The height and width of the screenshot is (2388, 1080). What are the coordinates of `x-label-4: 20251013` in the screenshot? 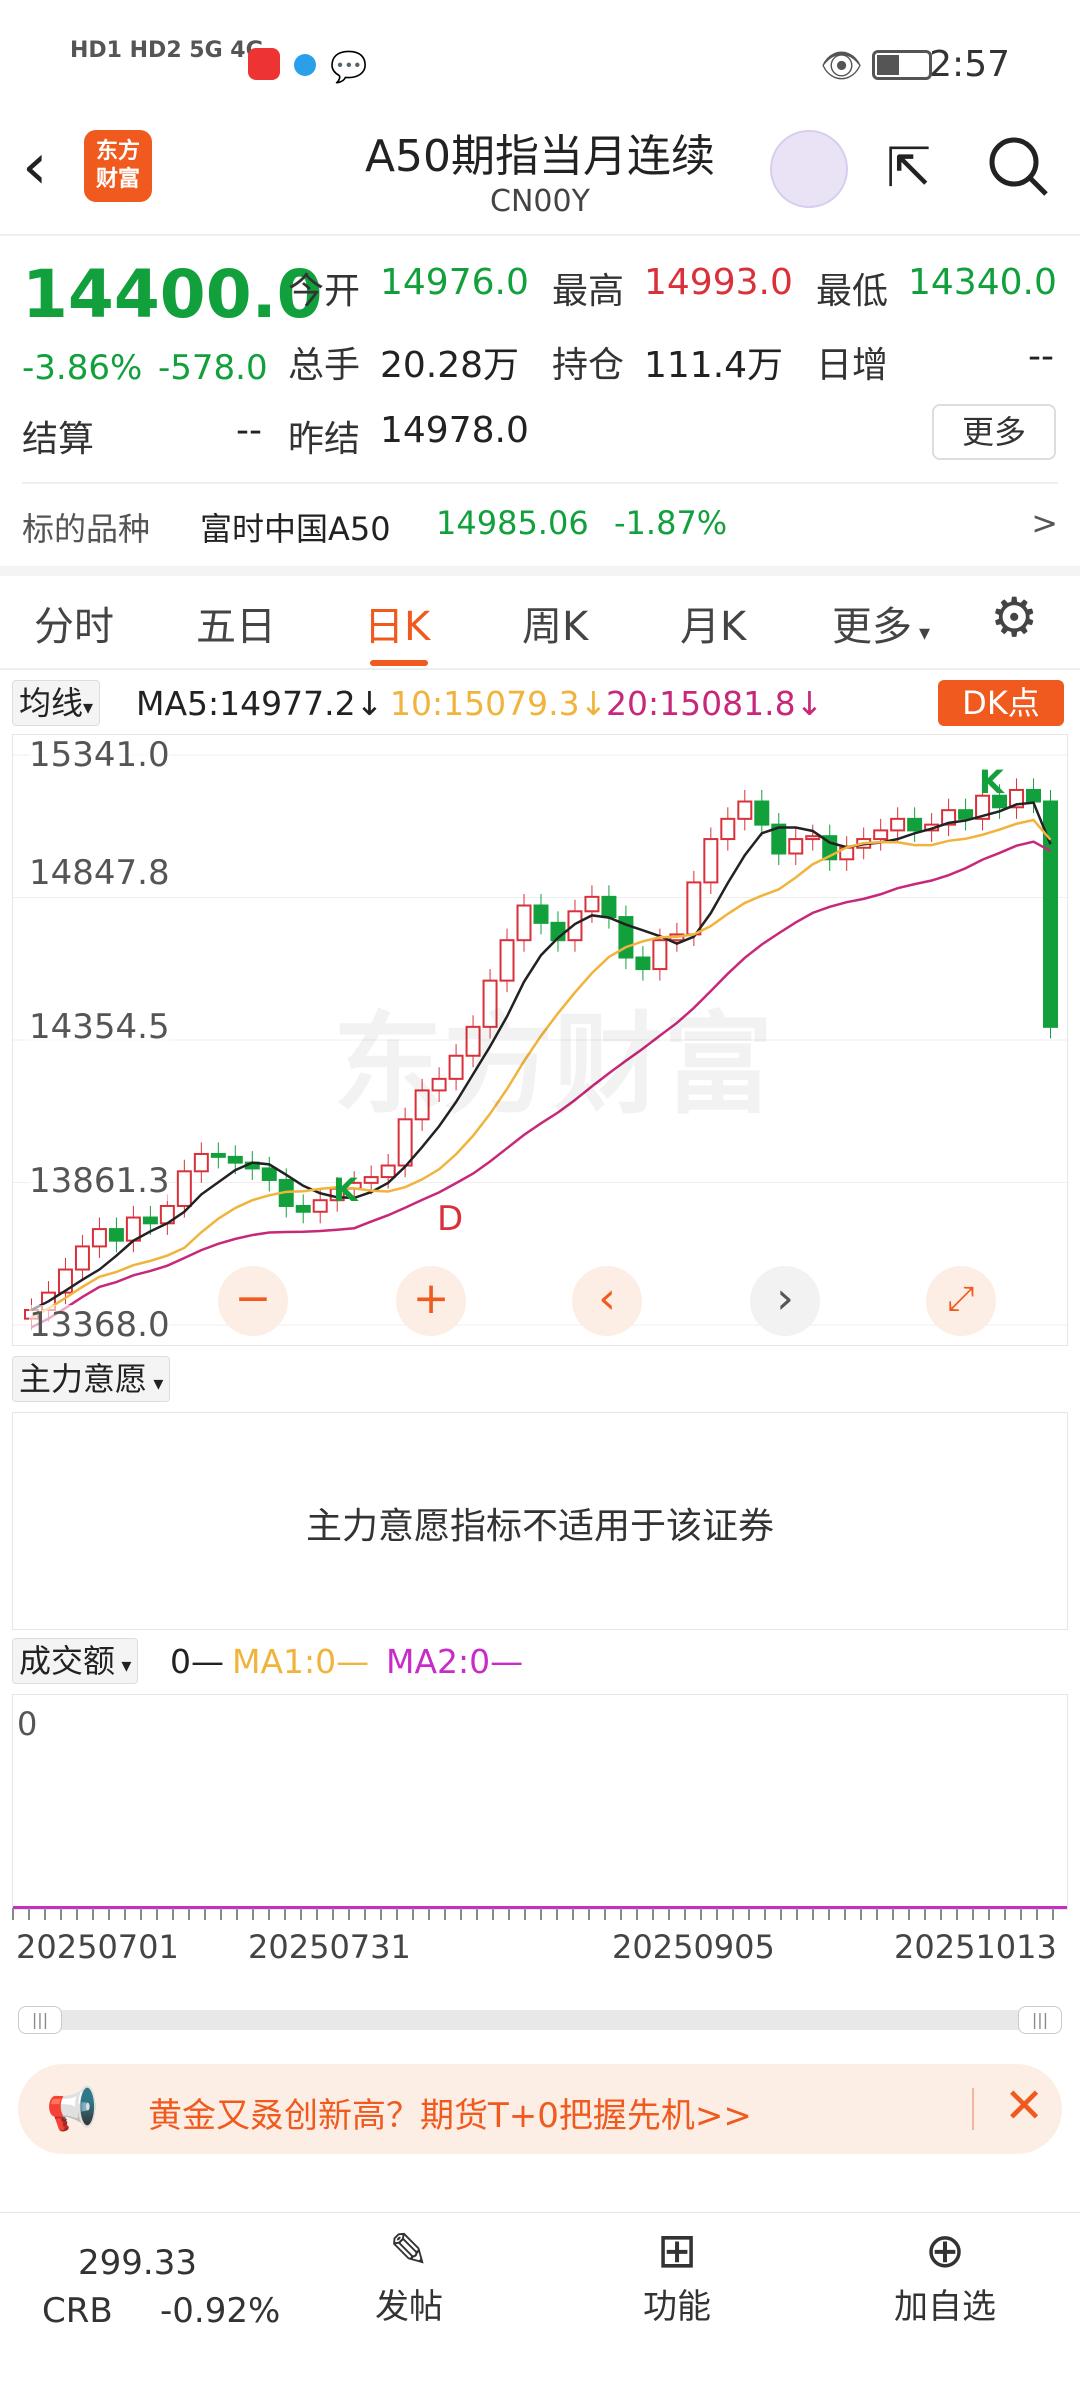 It's located at (975, 1947).